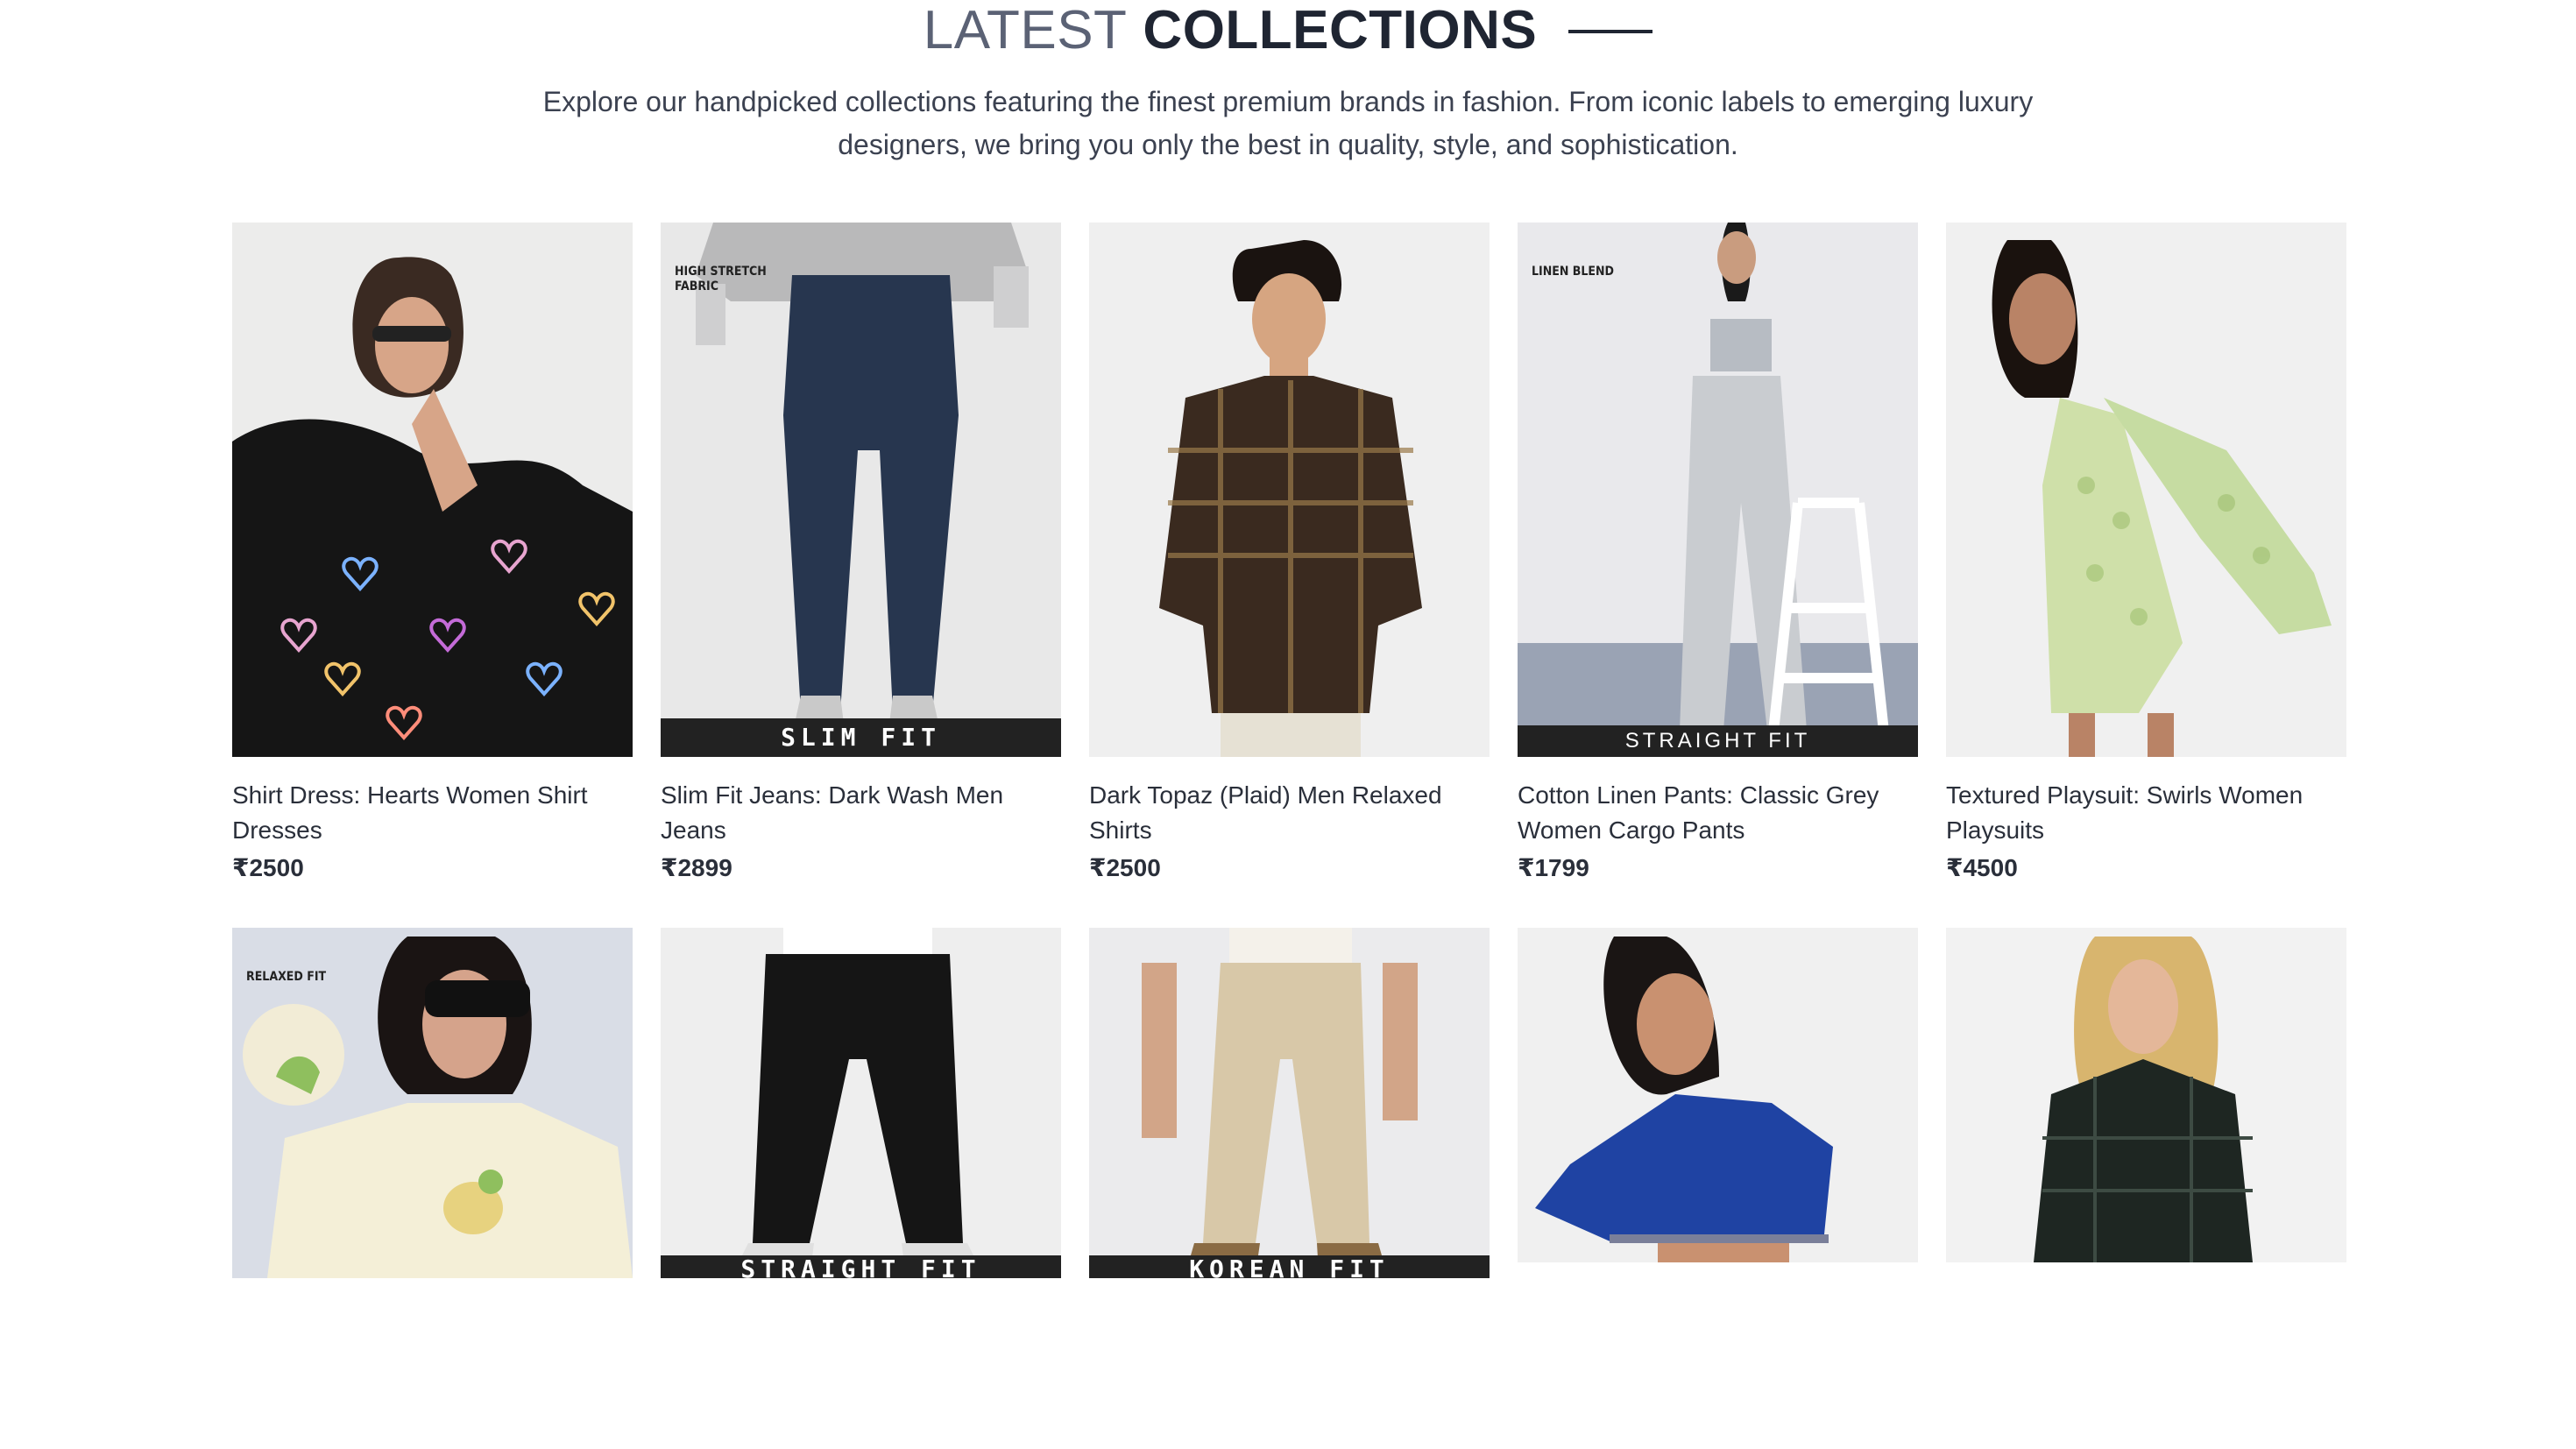  Describe the element at coordinates (721, 279) in the screenshot. I see `product-tag: HIGH STRETCH FABRIC` at that location.